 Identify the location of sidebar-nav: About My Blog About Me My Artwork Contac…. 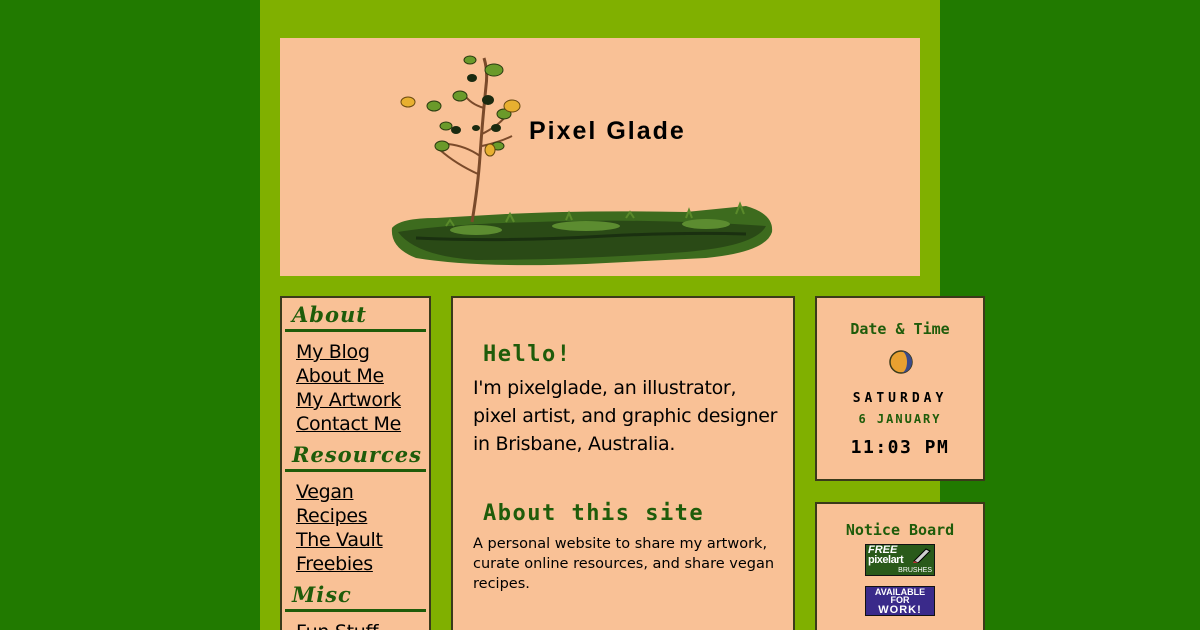
(355, 463).